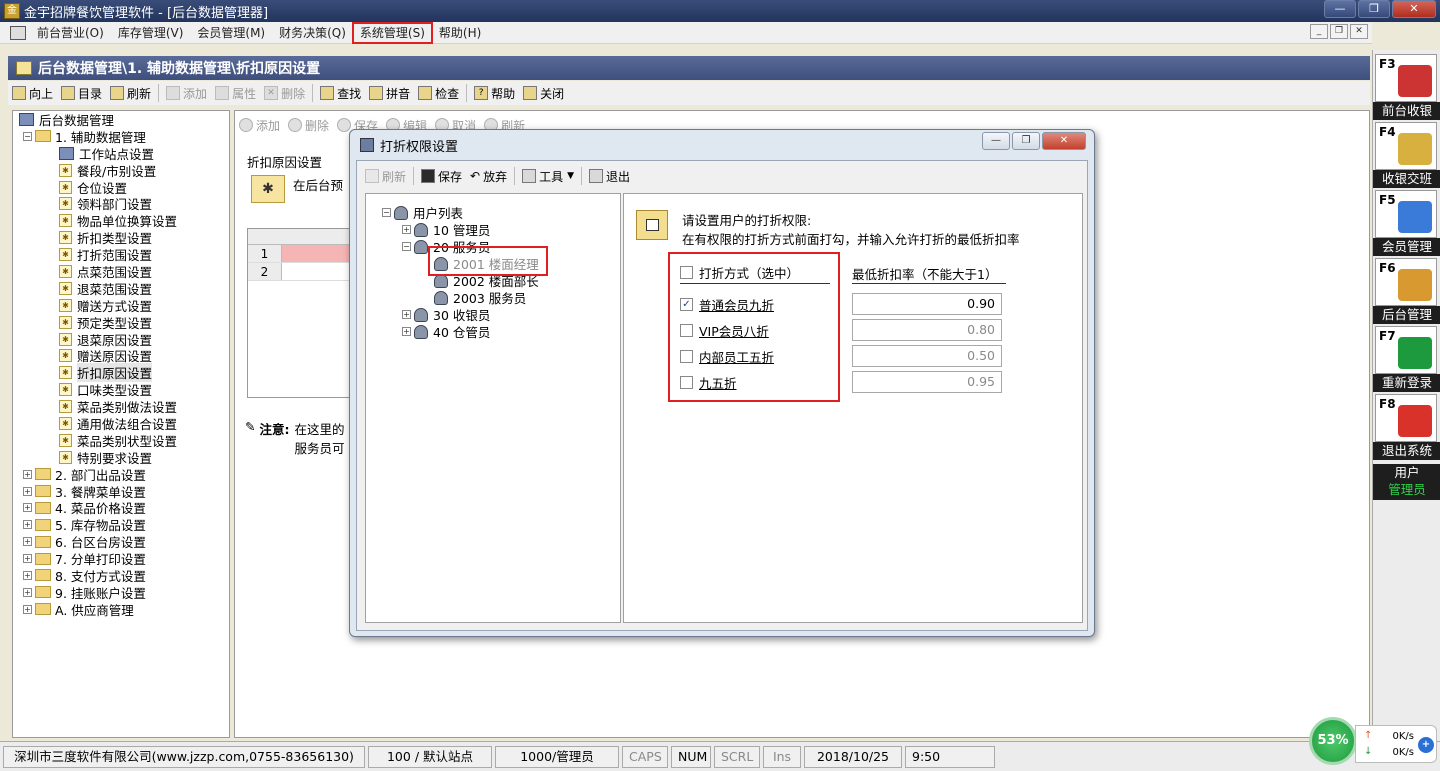 This screenshot has height=771, width=1440. Describe the element at coordinates (81, 93) in the screenshot. I see `catalog-button: 目录` at that location.